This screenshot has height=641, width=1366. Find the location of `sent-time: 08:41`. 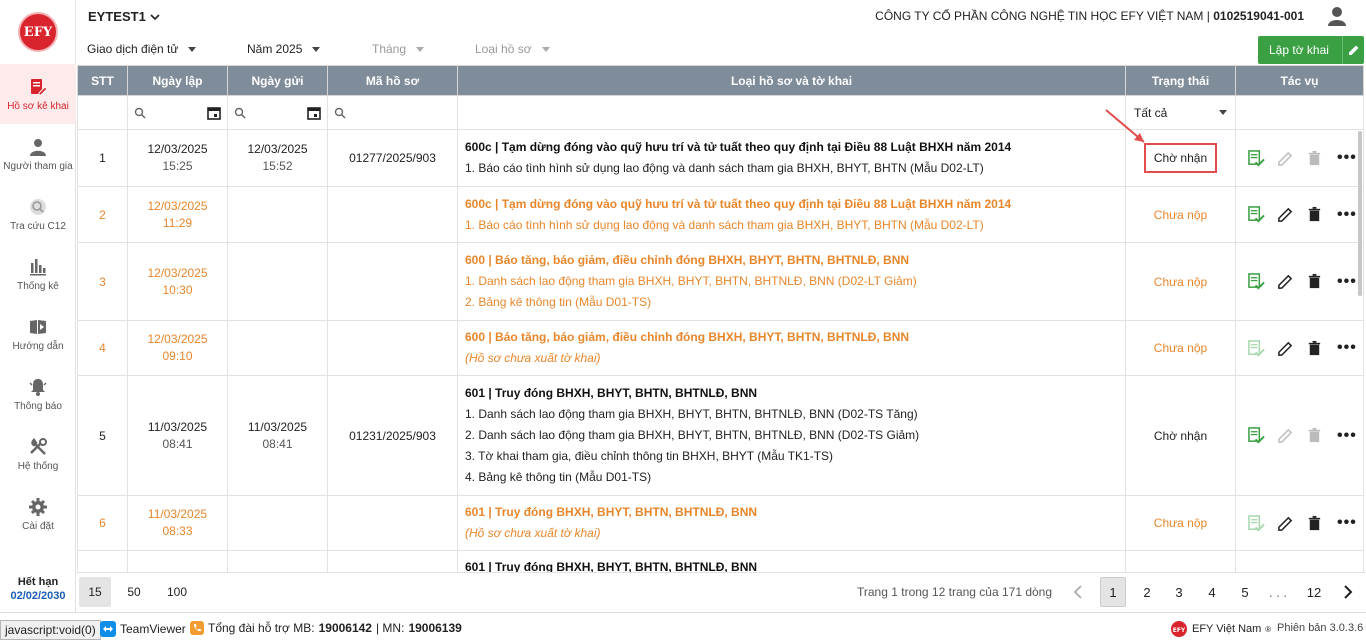

sent-time: 08:41 is located at coordinates (277, 443).